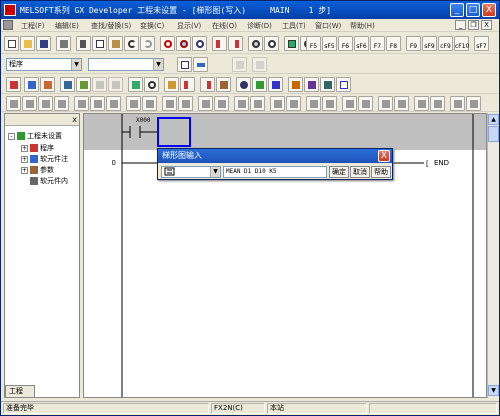  I want to click on buffer-monitor-button, so click(311, 84).